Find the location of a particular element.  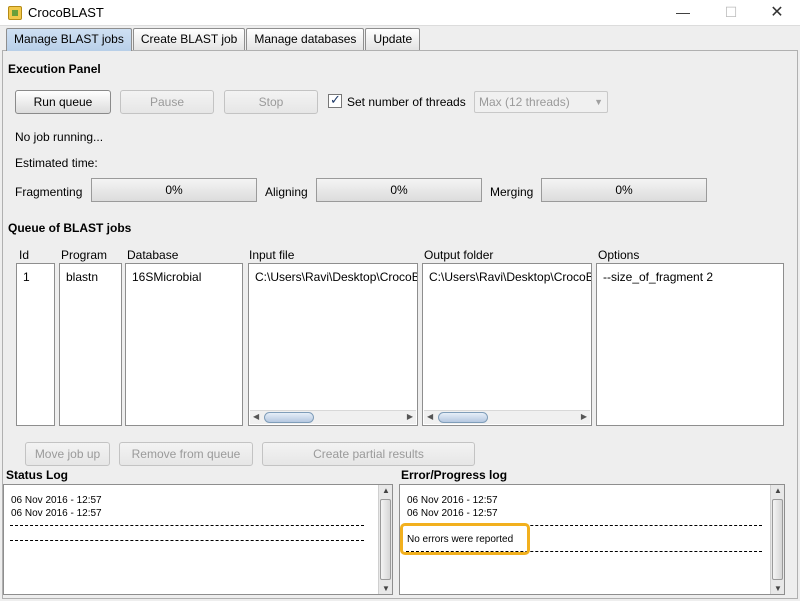

list-item-database: 16SMicrobial is located at coordinates (166, 277).